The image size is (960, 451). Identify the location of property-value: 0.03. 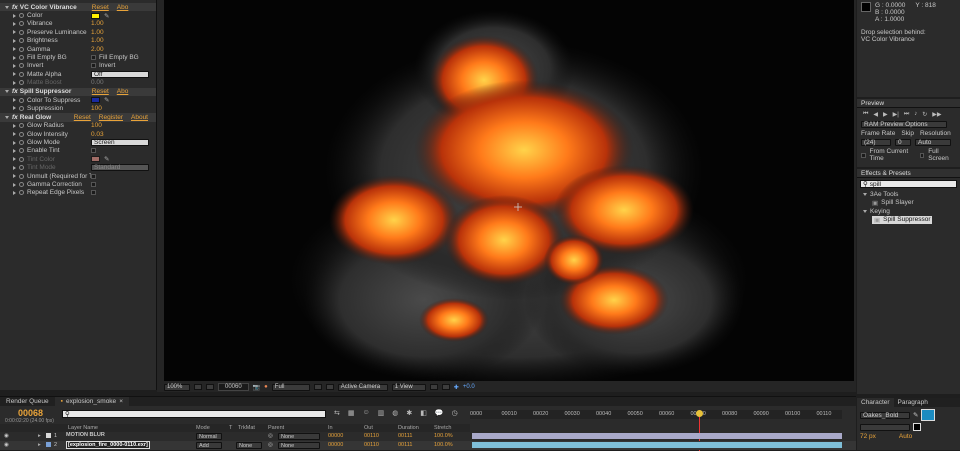
(97, 134).